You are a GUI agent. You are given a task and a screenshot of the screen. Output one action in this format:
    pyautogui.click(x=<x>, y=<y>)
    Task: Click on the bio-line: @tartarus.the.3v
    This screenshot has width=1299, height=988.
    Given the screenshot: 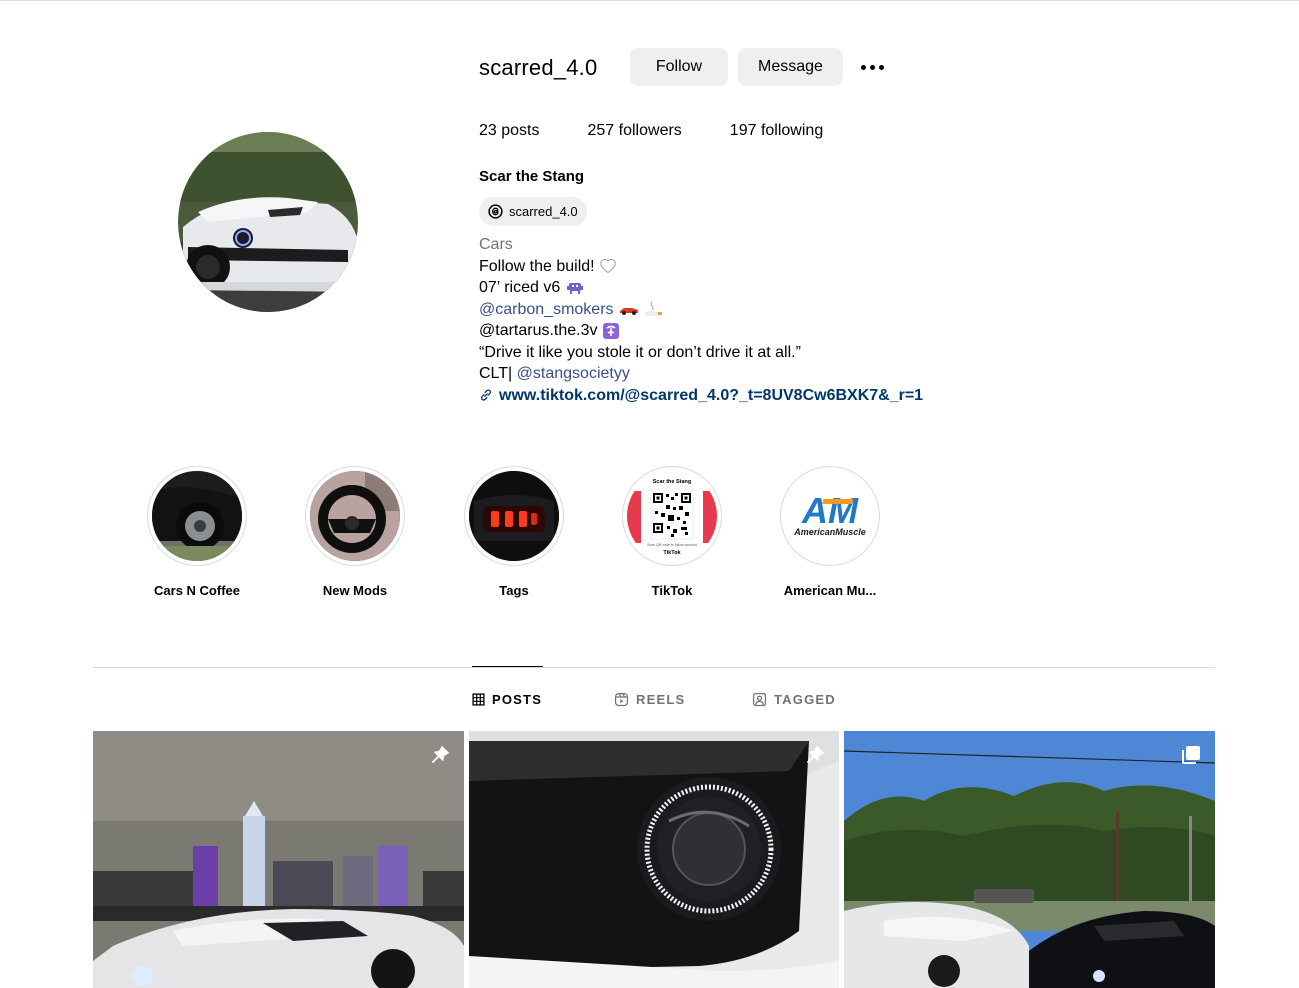 What is the action you would take?
    pyautogui.click(x=779, y=331)
    